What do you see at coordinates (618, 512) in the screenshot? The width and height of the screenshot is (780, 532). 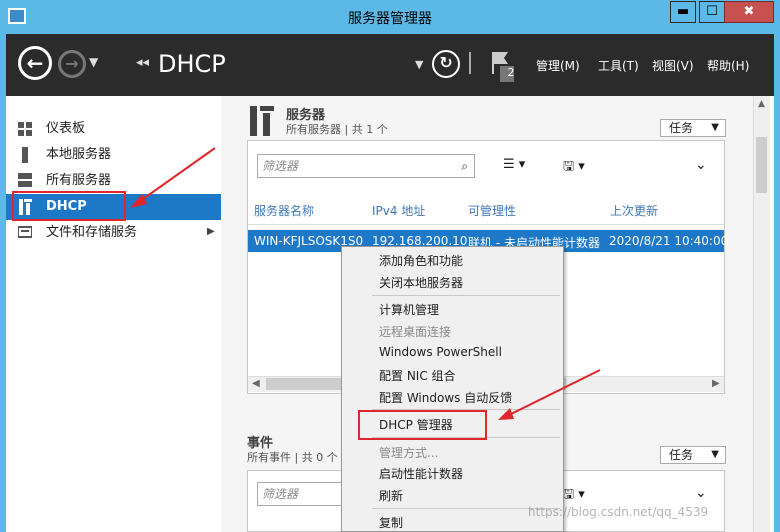 I see `watermark: https://blog.csdn.net/qq_4539` at bounding box center [618, 512].